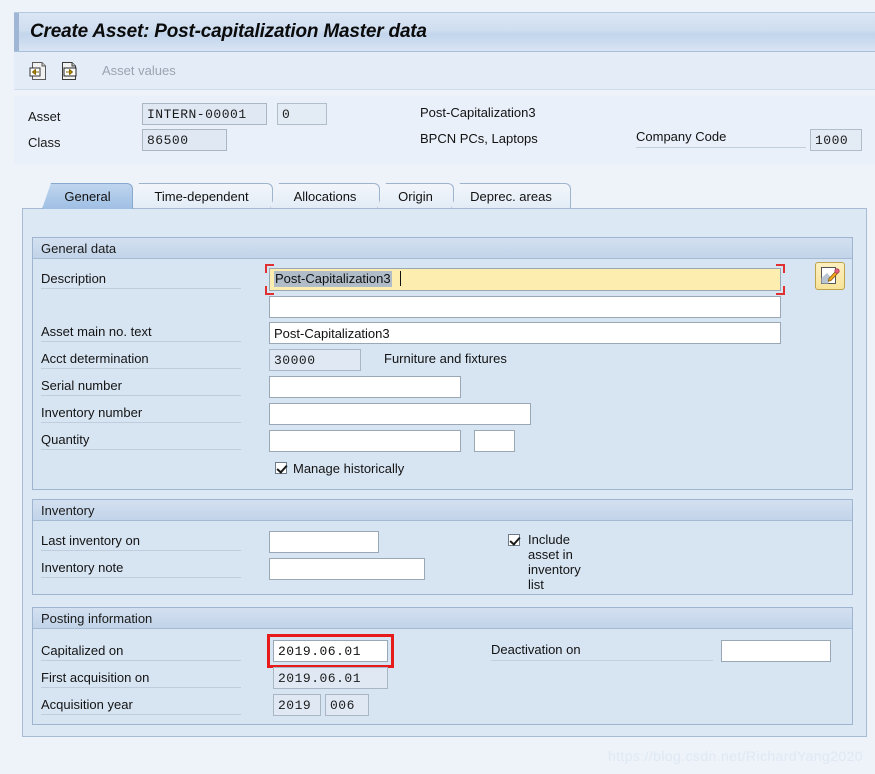 The width and height of the screenshot is (875, 774). I want to click on quantity-unit-input, so click(494, 441).